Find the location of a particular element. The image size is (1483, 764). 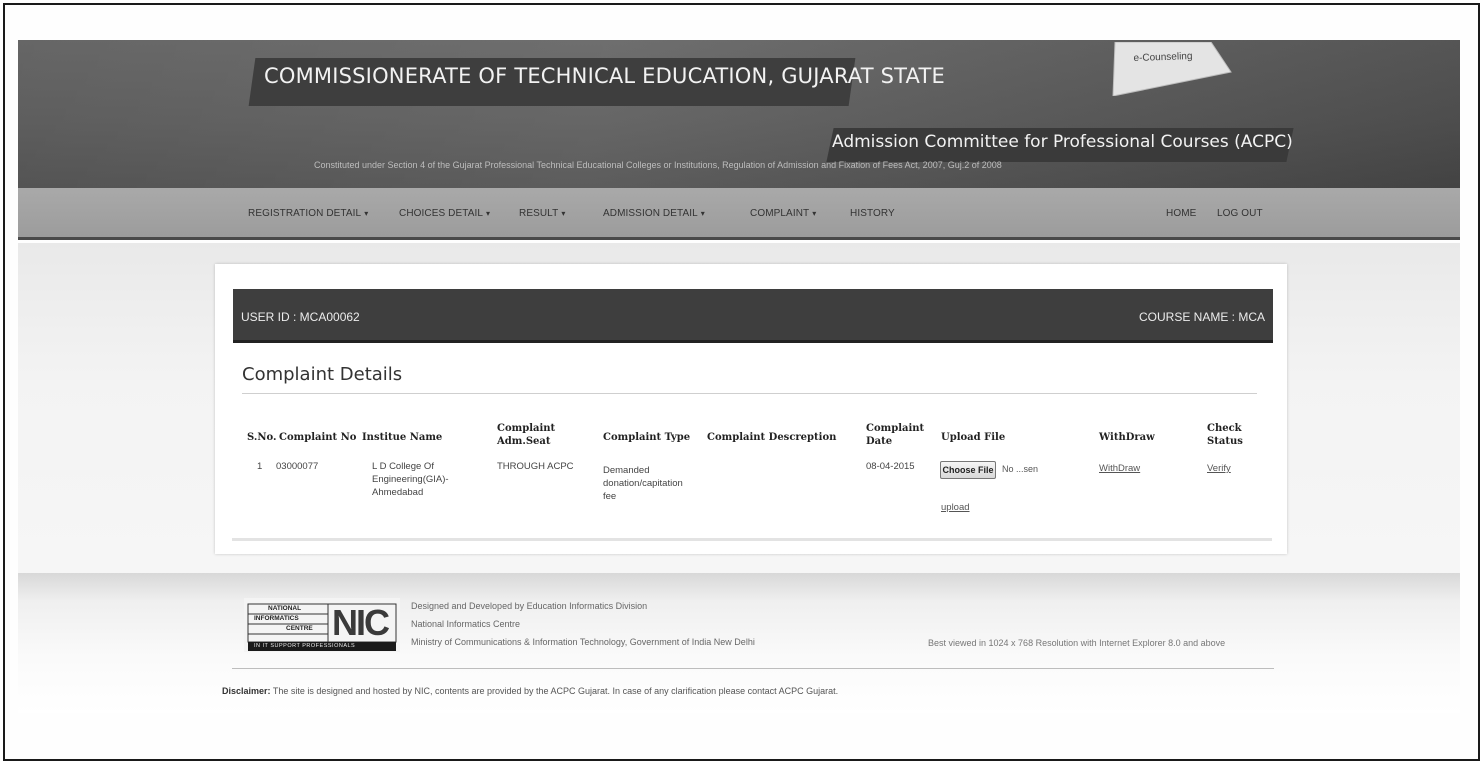

ecounseling-badge: e-Counseling is located at coordinates (1163, 69).